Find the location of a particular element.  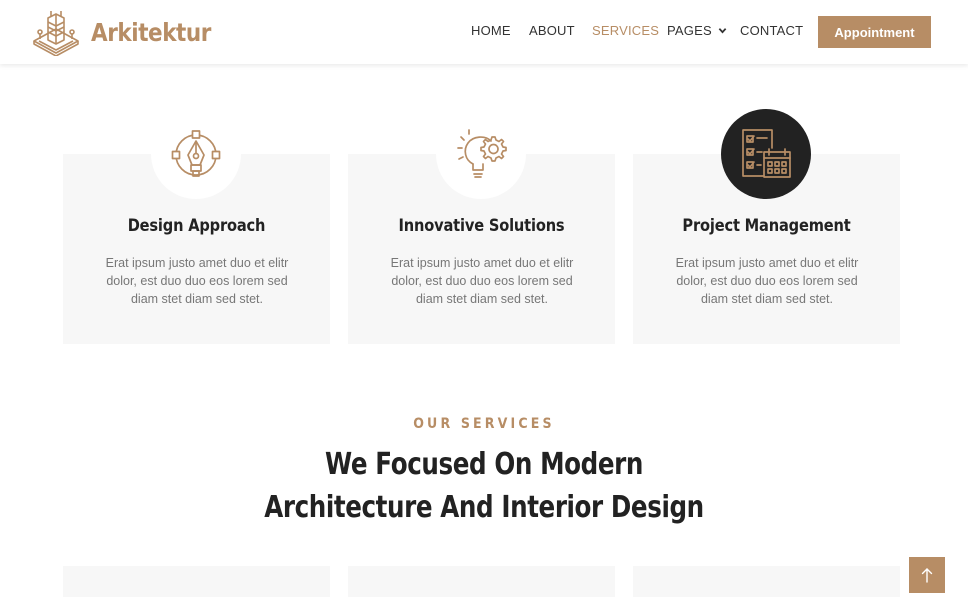

lightbulb-gear-icon is located at coordinates (482, 153).